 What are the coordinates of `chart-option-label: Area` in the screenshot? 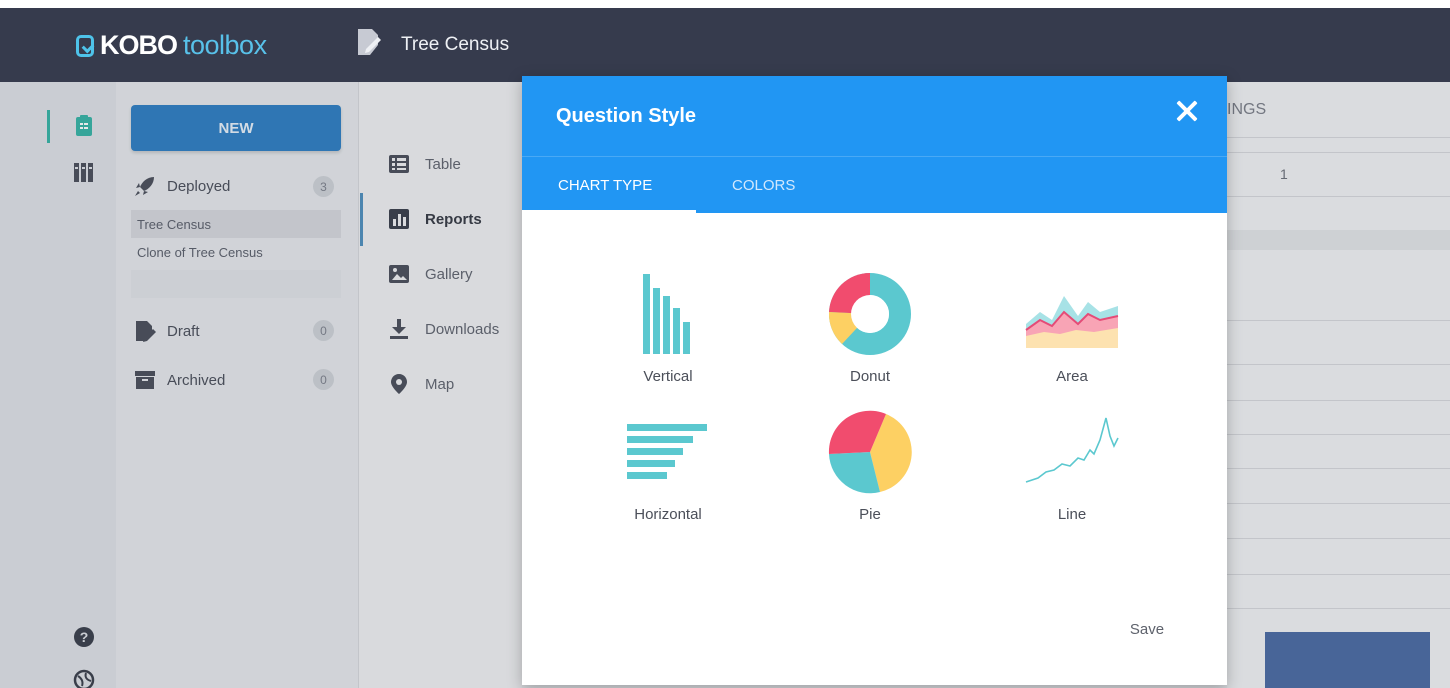 It's located at (1072, 376).